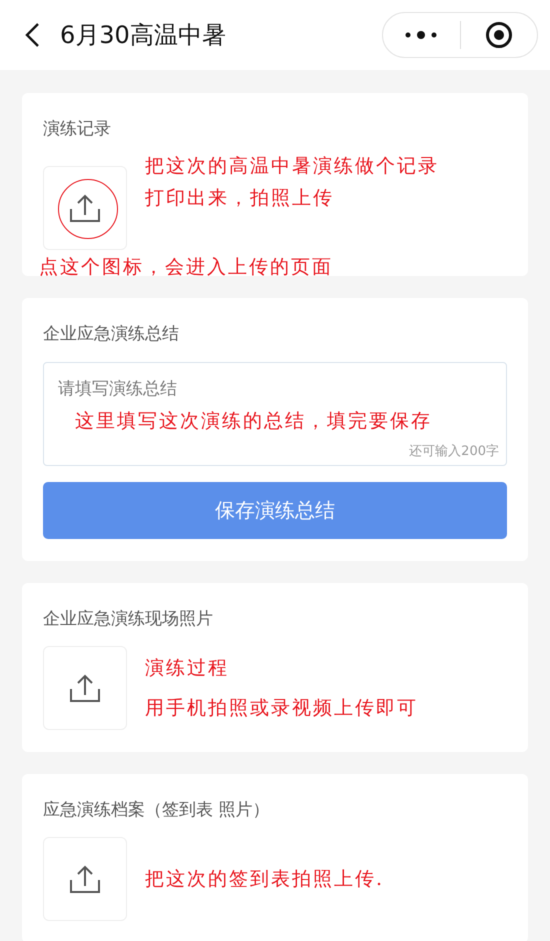 Image resolution: width=550 pixels, height=941 pixels. I want to click on page-title: 6月30高温中暑, so click(143, 35).